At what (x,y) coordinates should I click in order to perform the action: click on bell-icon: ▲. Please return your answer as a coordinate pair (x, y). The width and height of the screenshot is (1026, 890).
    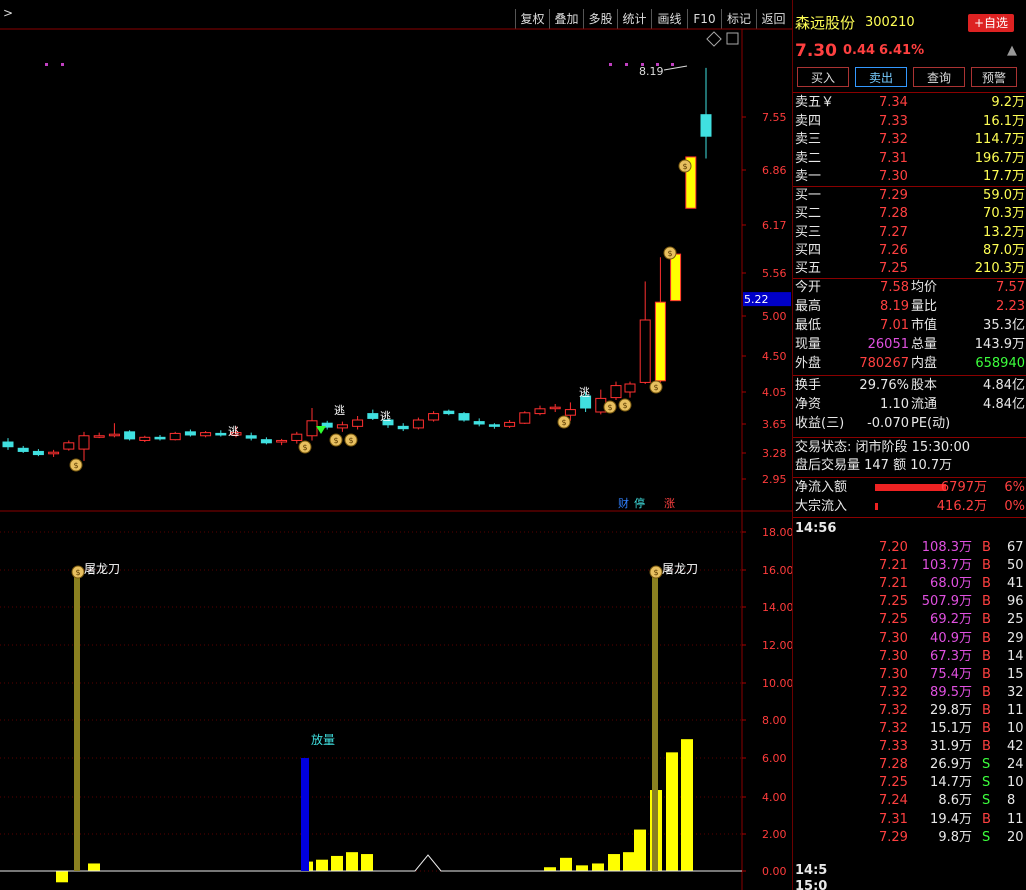
    Looking at the image, I should click on (1012, 51).